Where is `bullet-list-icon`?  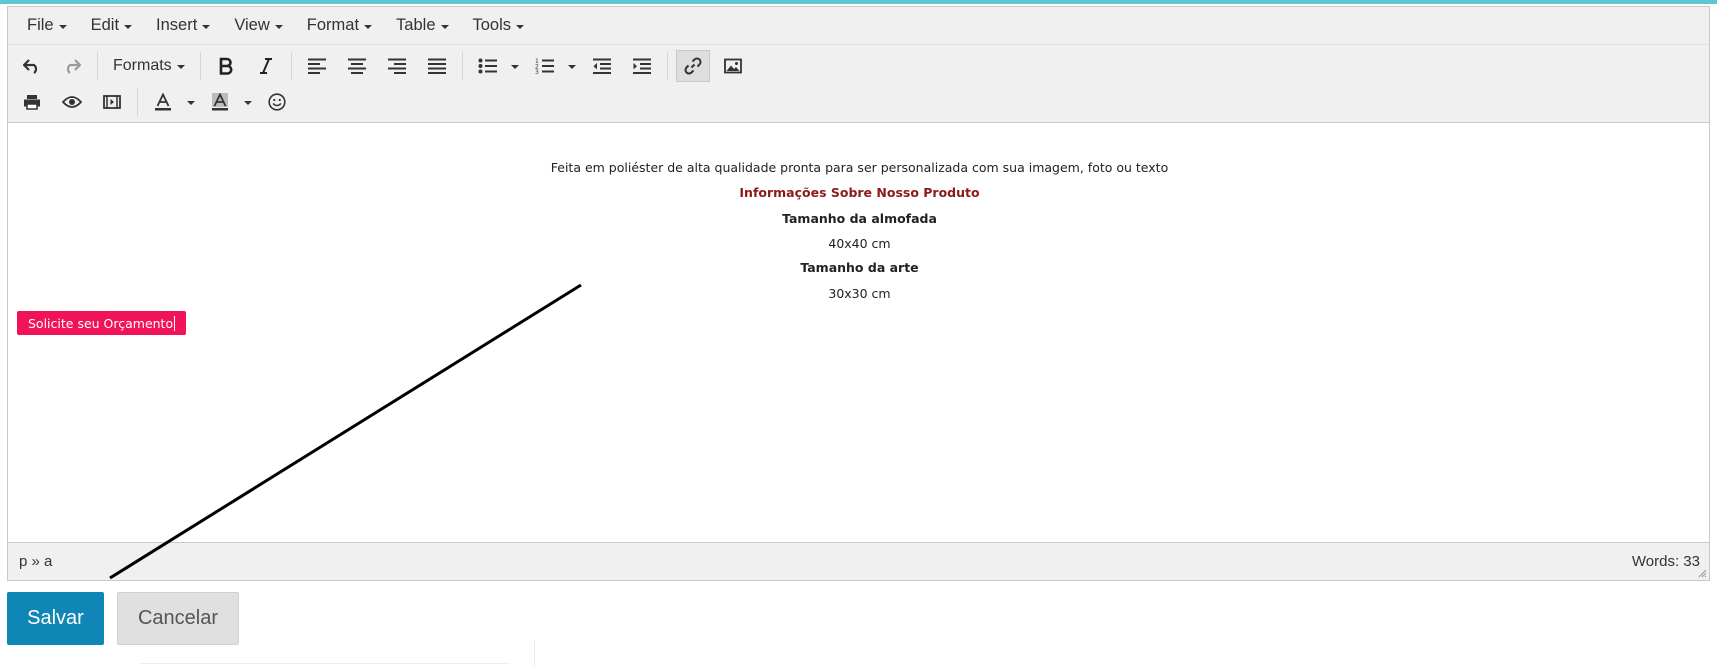
bullet-list-icon is located at coordinates (487, 66).